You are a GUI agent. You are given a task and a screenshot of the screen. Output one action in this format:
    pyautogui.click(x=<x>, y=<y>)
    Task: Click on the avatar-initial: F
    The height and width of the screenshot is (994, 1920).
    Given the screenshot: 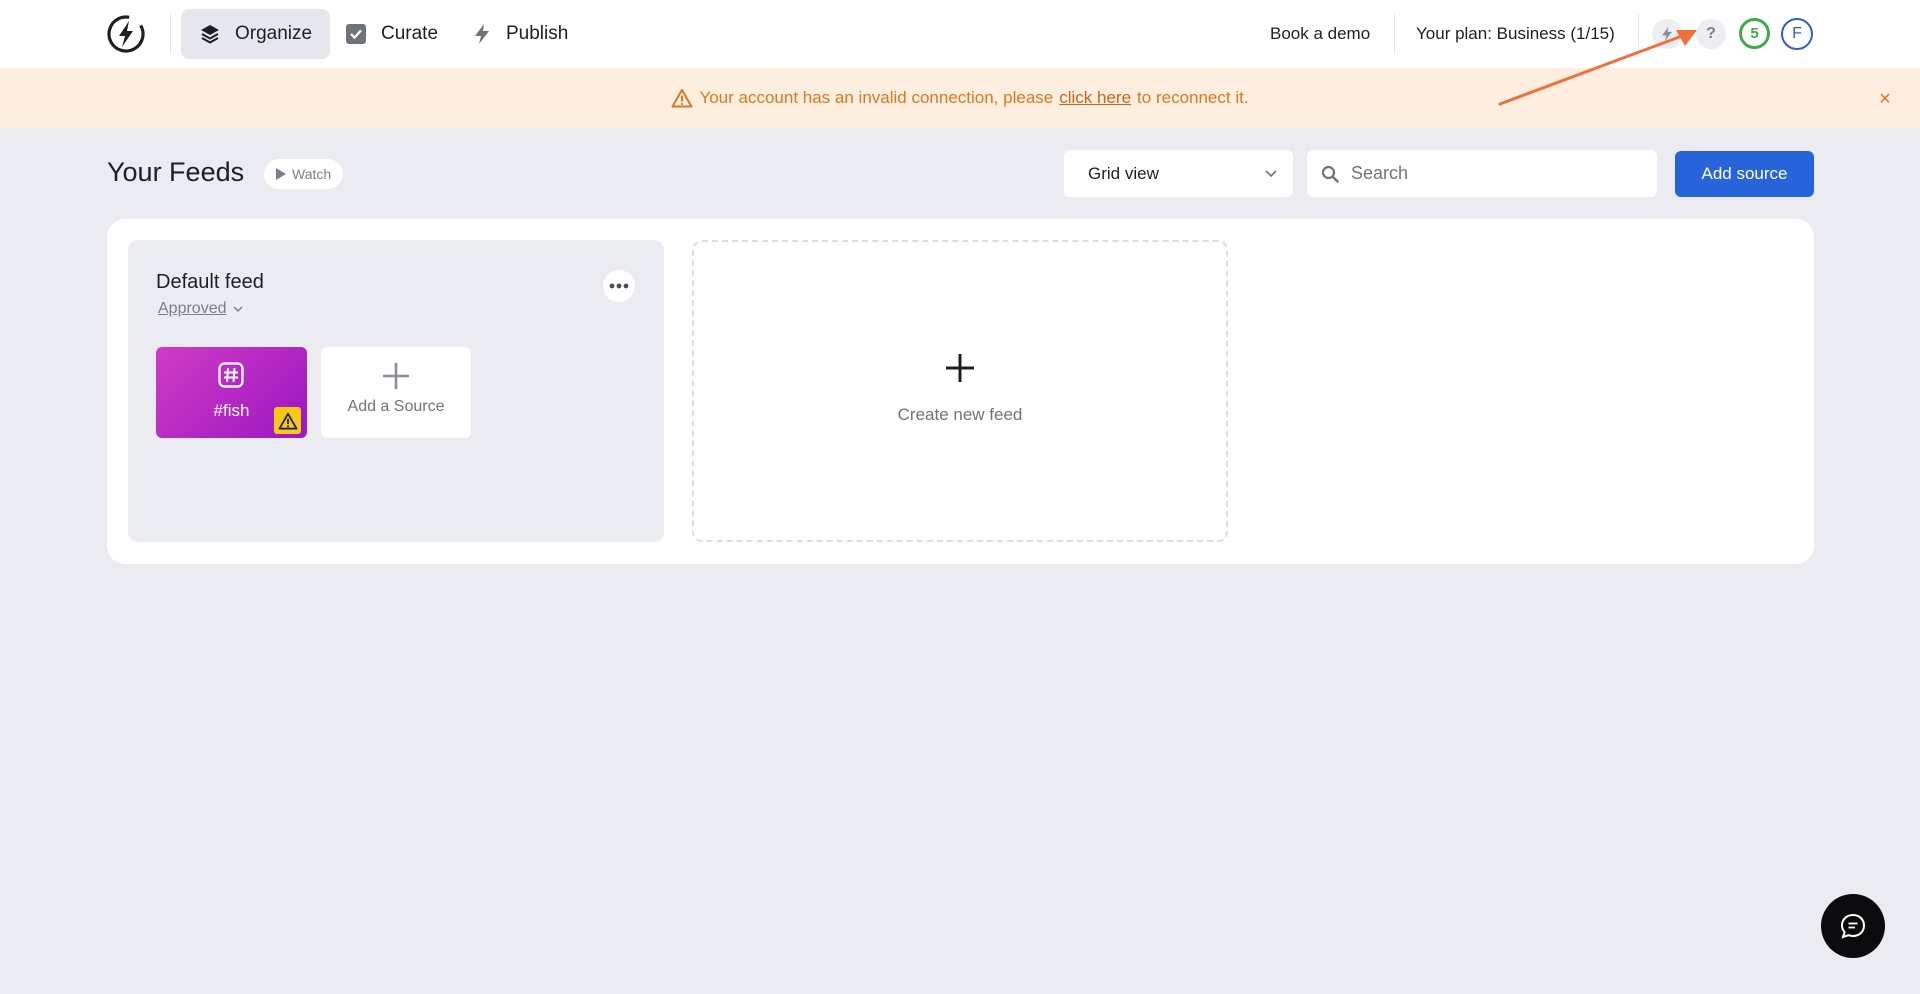 What is the action you would take?
    pyautogui.click(x=1797, y=33)
    